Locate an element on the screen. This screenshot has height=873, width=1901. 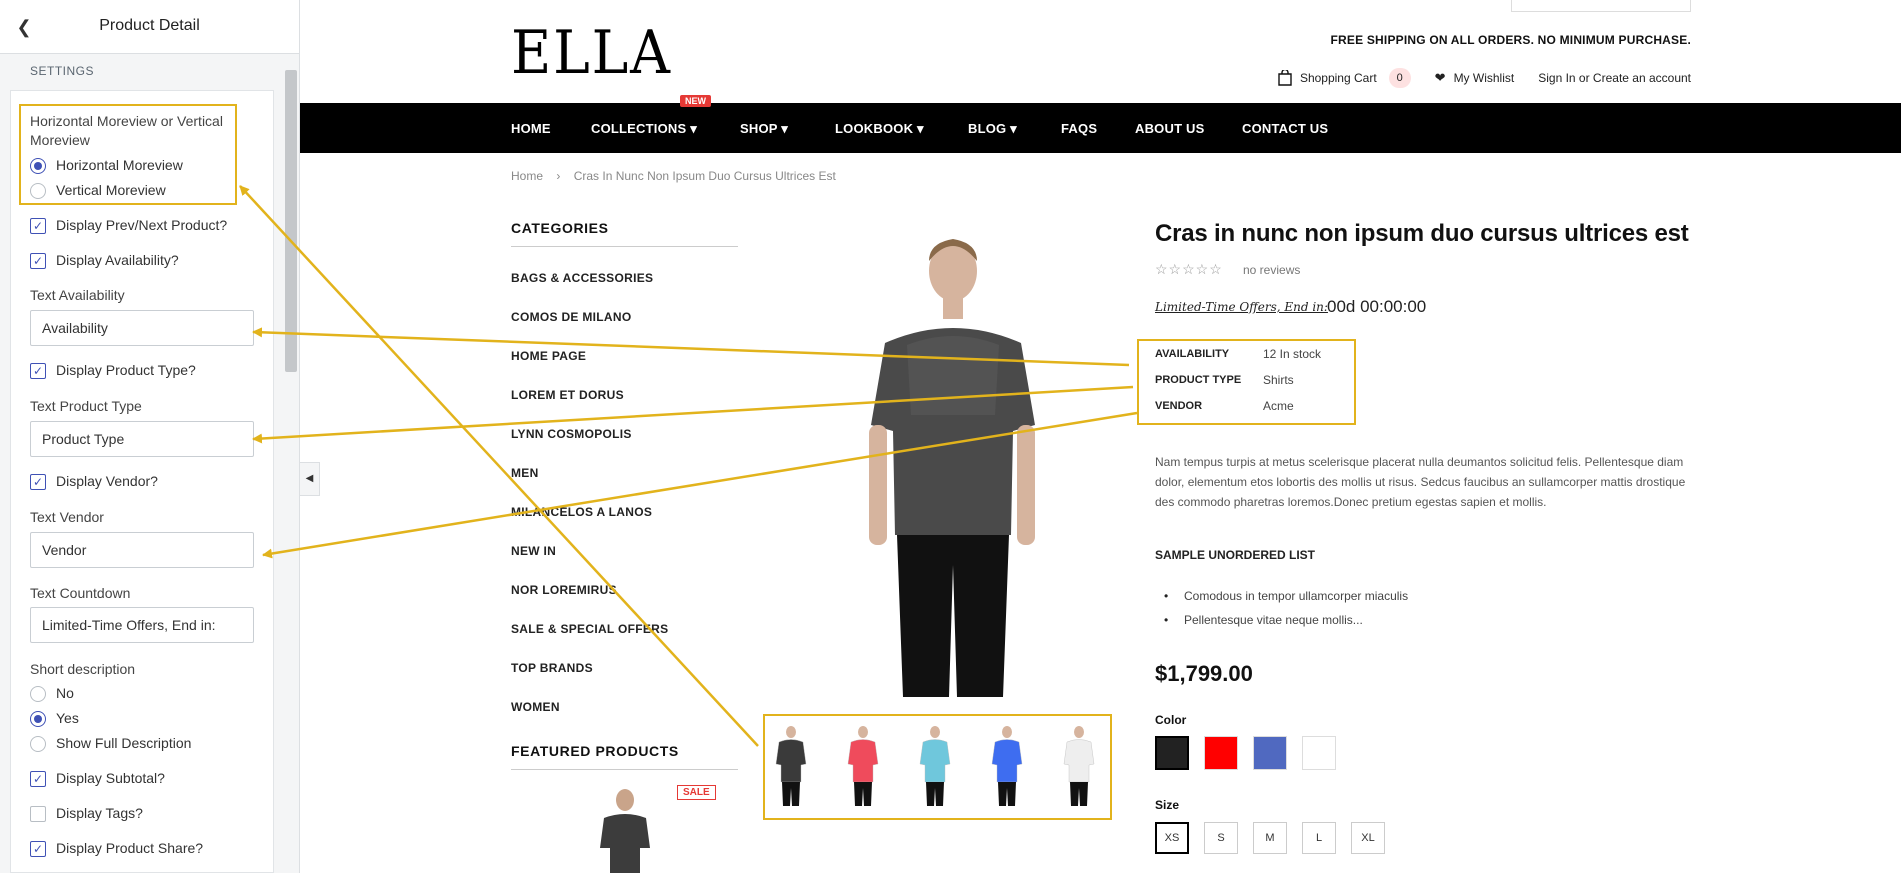
checkbox-prev-next-label: Display Prev/Next Product? is located at coordinates (142, 225).